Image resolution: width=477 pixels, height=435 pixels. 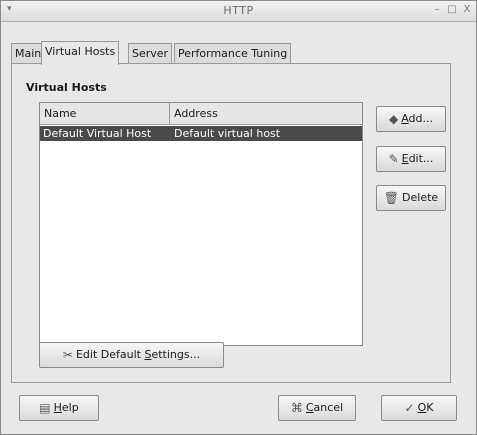 What do you see at coordinates (437, 10) in the screenshot?
I see `minimize-button: –` at bounding box center [437, 10].